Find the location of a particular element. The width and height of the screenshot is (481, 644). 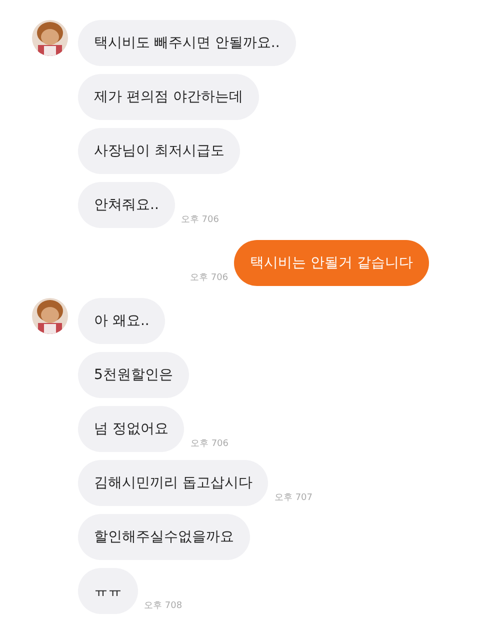

message-bubble: 사장님이 최저시급도 is located at coordinates (159, 151).